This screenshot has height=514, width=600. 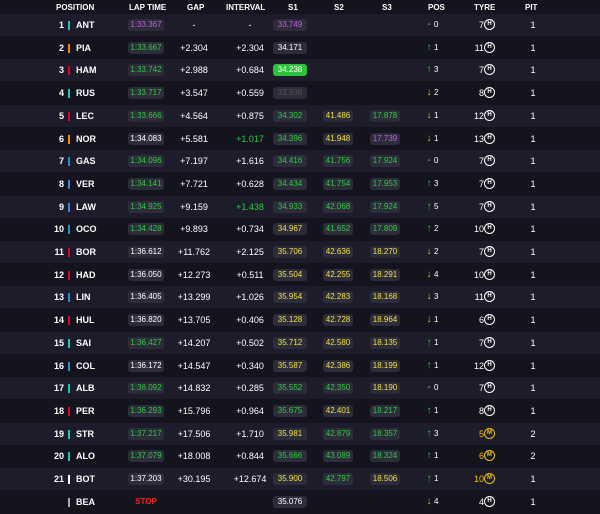 What do you see at coordinates (59, 252) in the screenshot?
I see `position-number: 11` at bounding box center [59, 252].